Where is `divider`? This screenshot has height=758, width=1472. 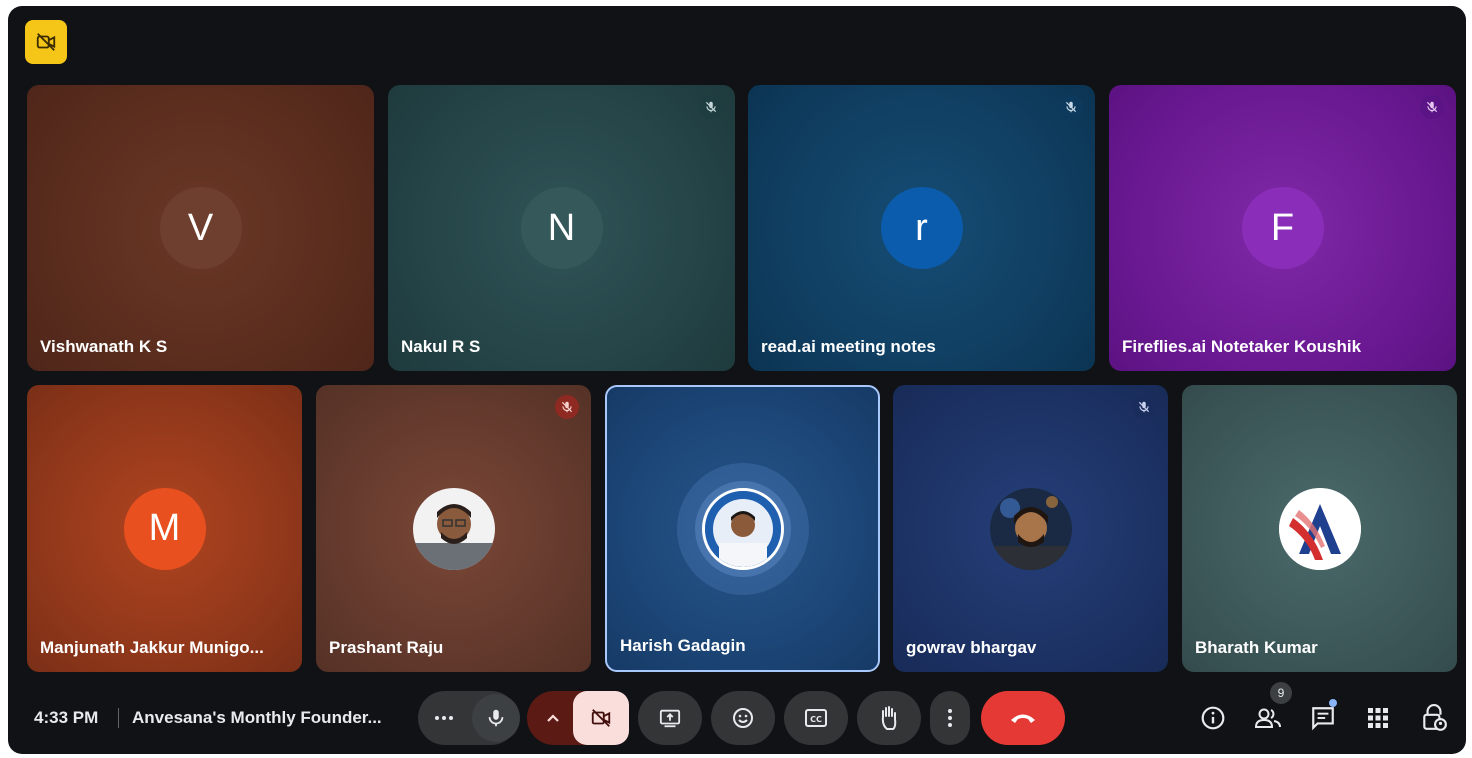
divider is located at coordinates (118, 718).